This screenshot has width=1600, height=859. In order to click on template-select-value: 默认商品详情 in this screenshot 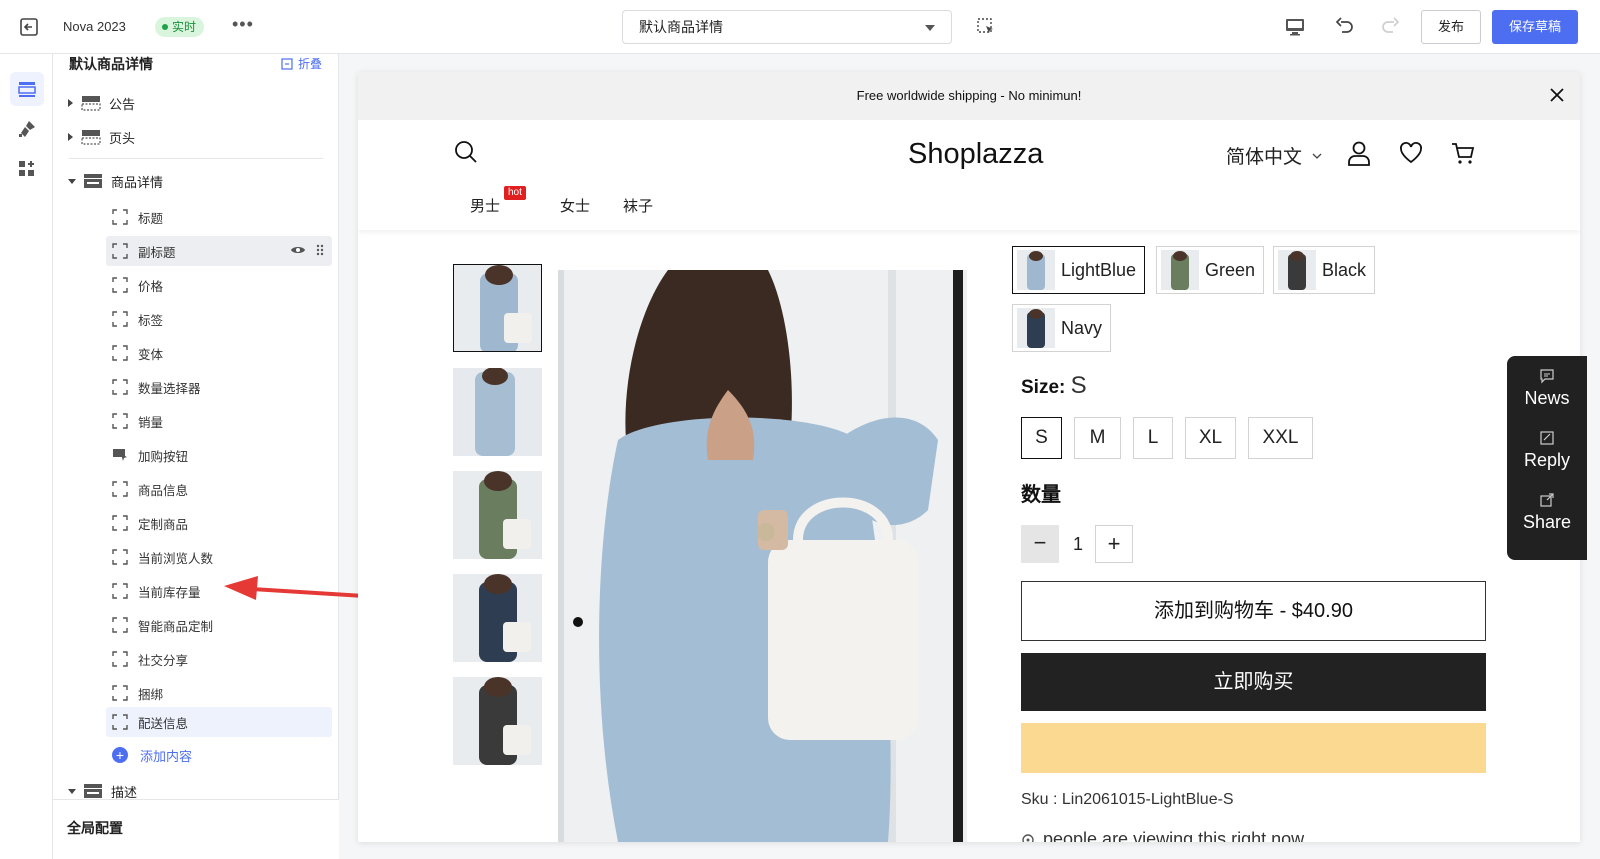, I will do `click(681, 27)`.